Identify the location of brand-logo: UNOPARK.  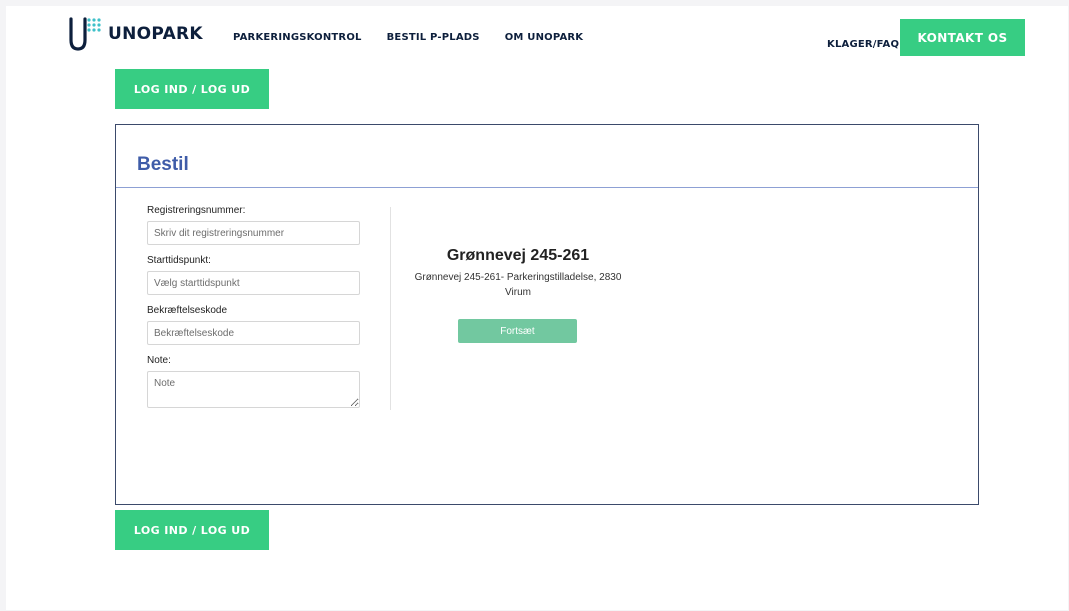
(135, 34).